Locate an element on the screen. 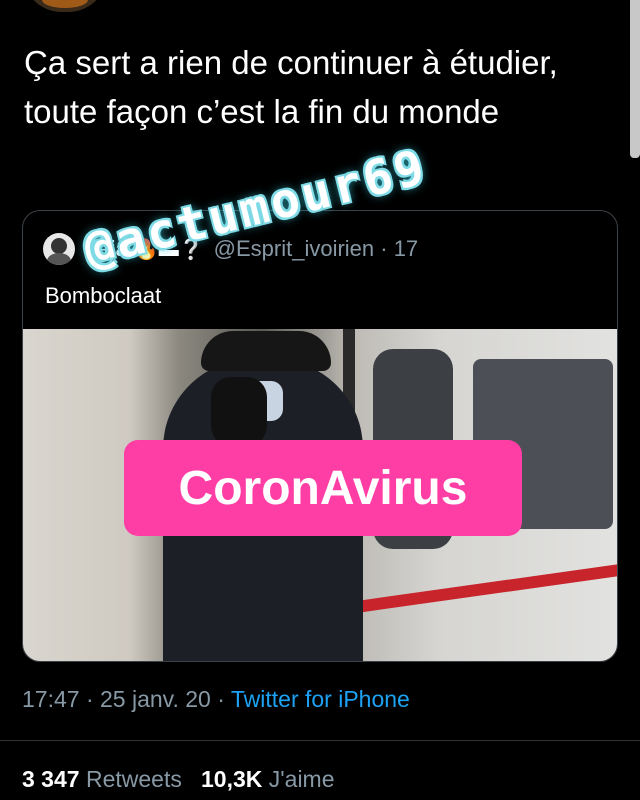  tweet-date: 25 janv. 20 is located at coordinates (155, 699).